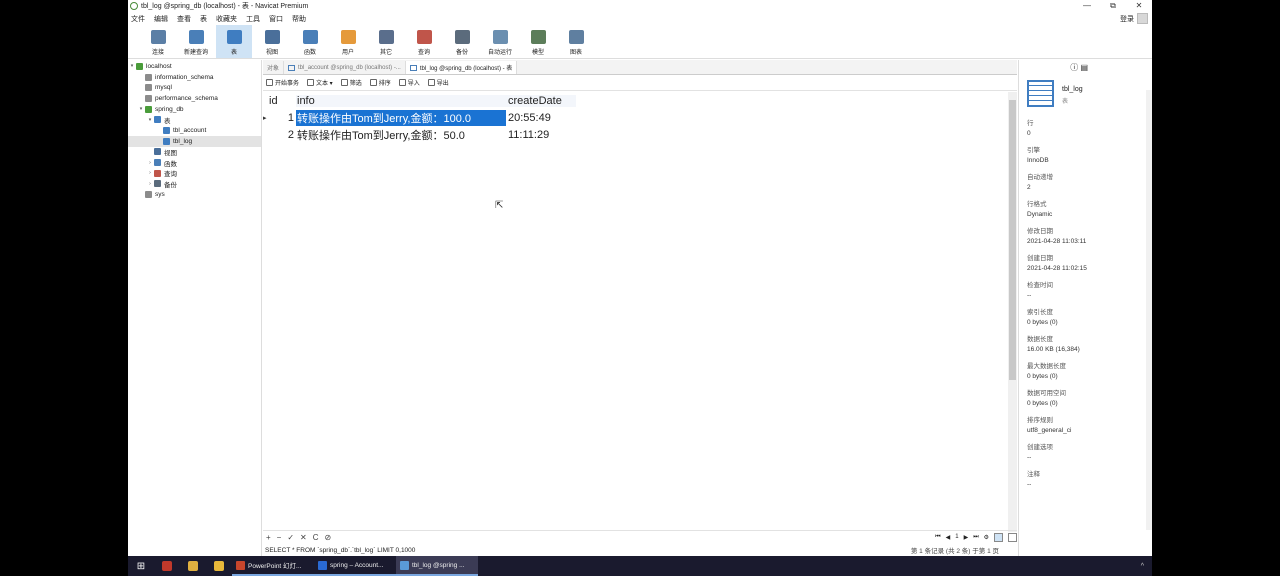  What do you see at coordinates (541, 135) in the screenshot?
I see `cell-createdate: 11:11:29` at bounding box center [541, 135].